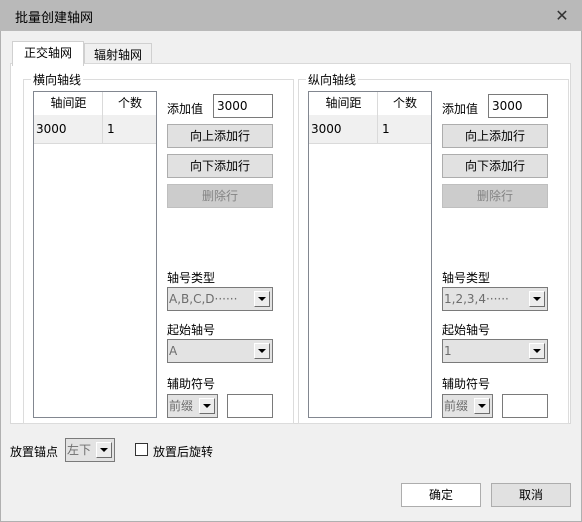  I want to click on anchor-dropdown: 左下, so click(90, 450).